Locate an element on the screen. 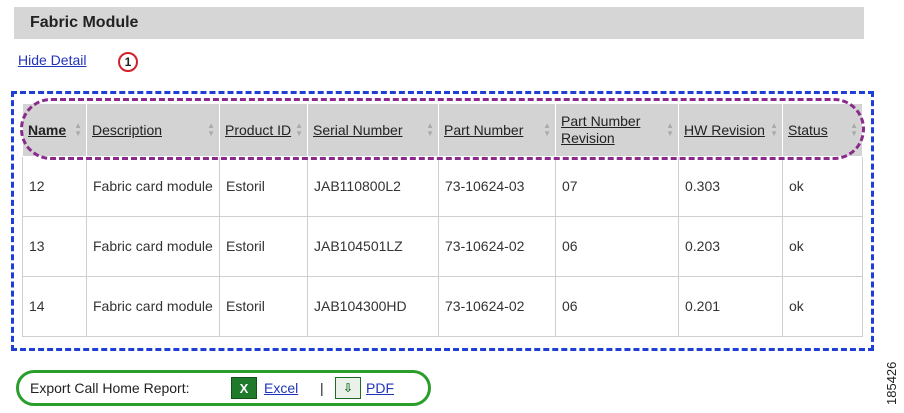  table-cell: JAB104300HD is located at coordinates (373, 306).